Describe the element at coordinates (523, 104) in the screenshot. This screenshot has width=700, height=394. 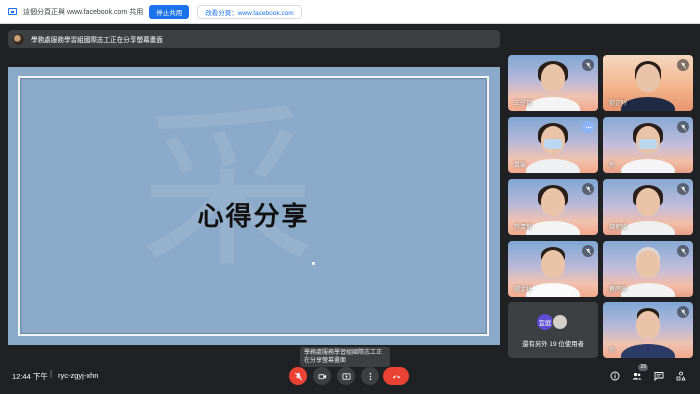
I see `participant-name: 王仔苗` at that location.